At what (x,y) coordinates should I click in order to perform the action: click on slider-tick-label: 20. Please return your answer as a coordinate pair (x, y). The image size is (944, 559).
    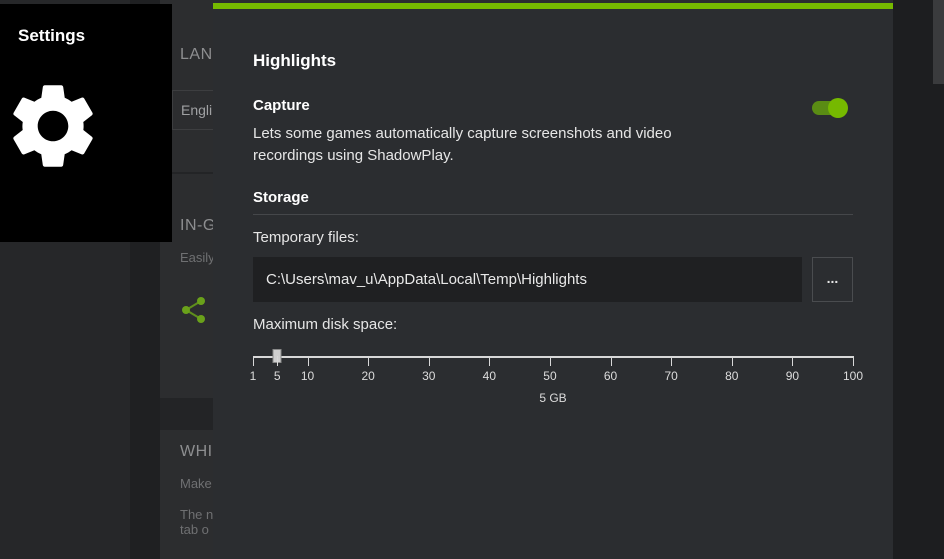
    Looking at the image, I should click on (368, 376).